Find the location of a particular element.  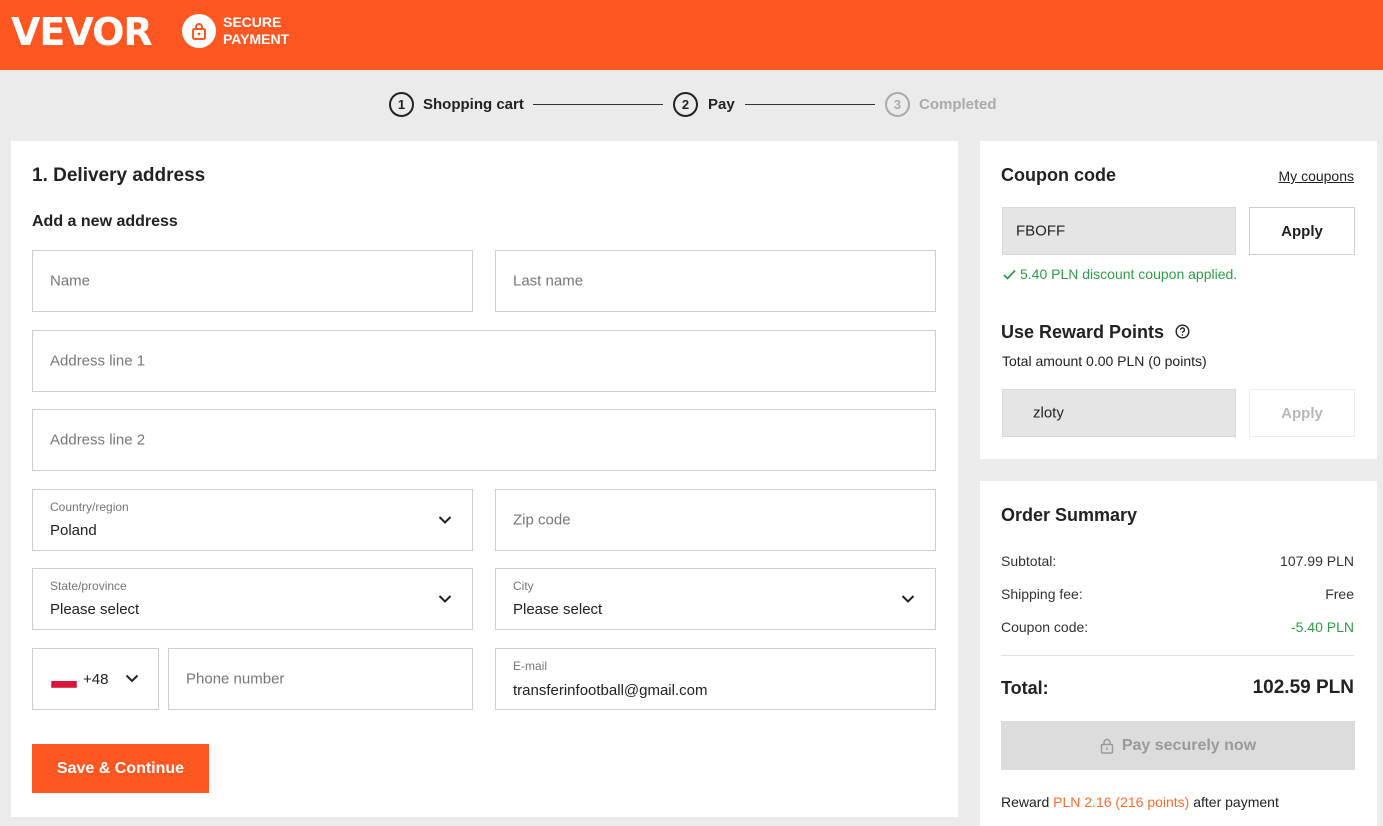

total-label: Total: is located at coordinates (1025, 688).